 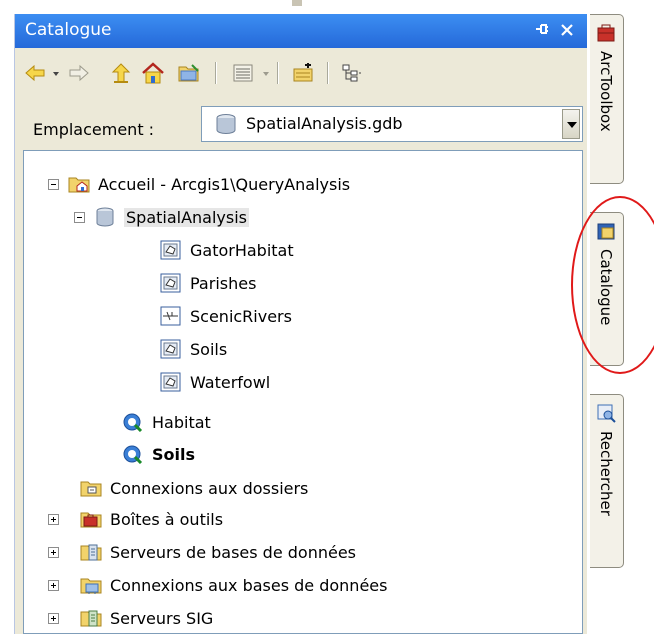 I want to click on tab-label: ArcToolbox, so click(x=606, y=91).